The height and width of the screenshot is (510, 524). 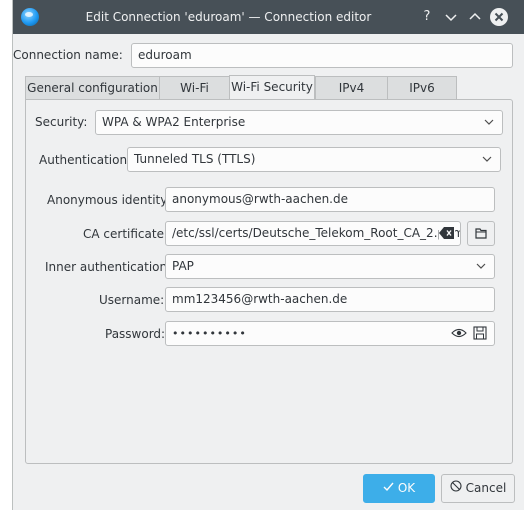 What do you see at coordinates (330, 266) in the screenshot?
I see `inner-authentication-select: PAP` at bounding box center [330, 266].